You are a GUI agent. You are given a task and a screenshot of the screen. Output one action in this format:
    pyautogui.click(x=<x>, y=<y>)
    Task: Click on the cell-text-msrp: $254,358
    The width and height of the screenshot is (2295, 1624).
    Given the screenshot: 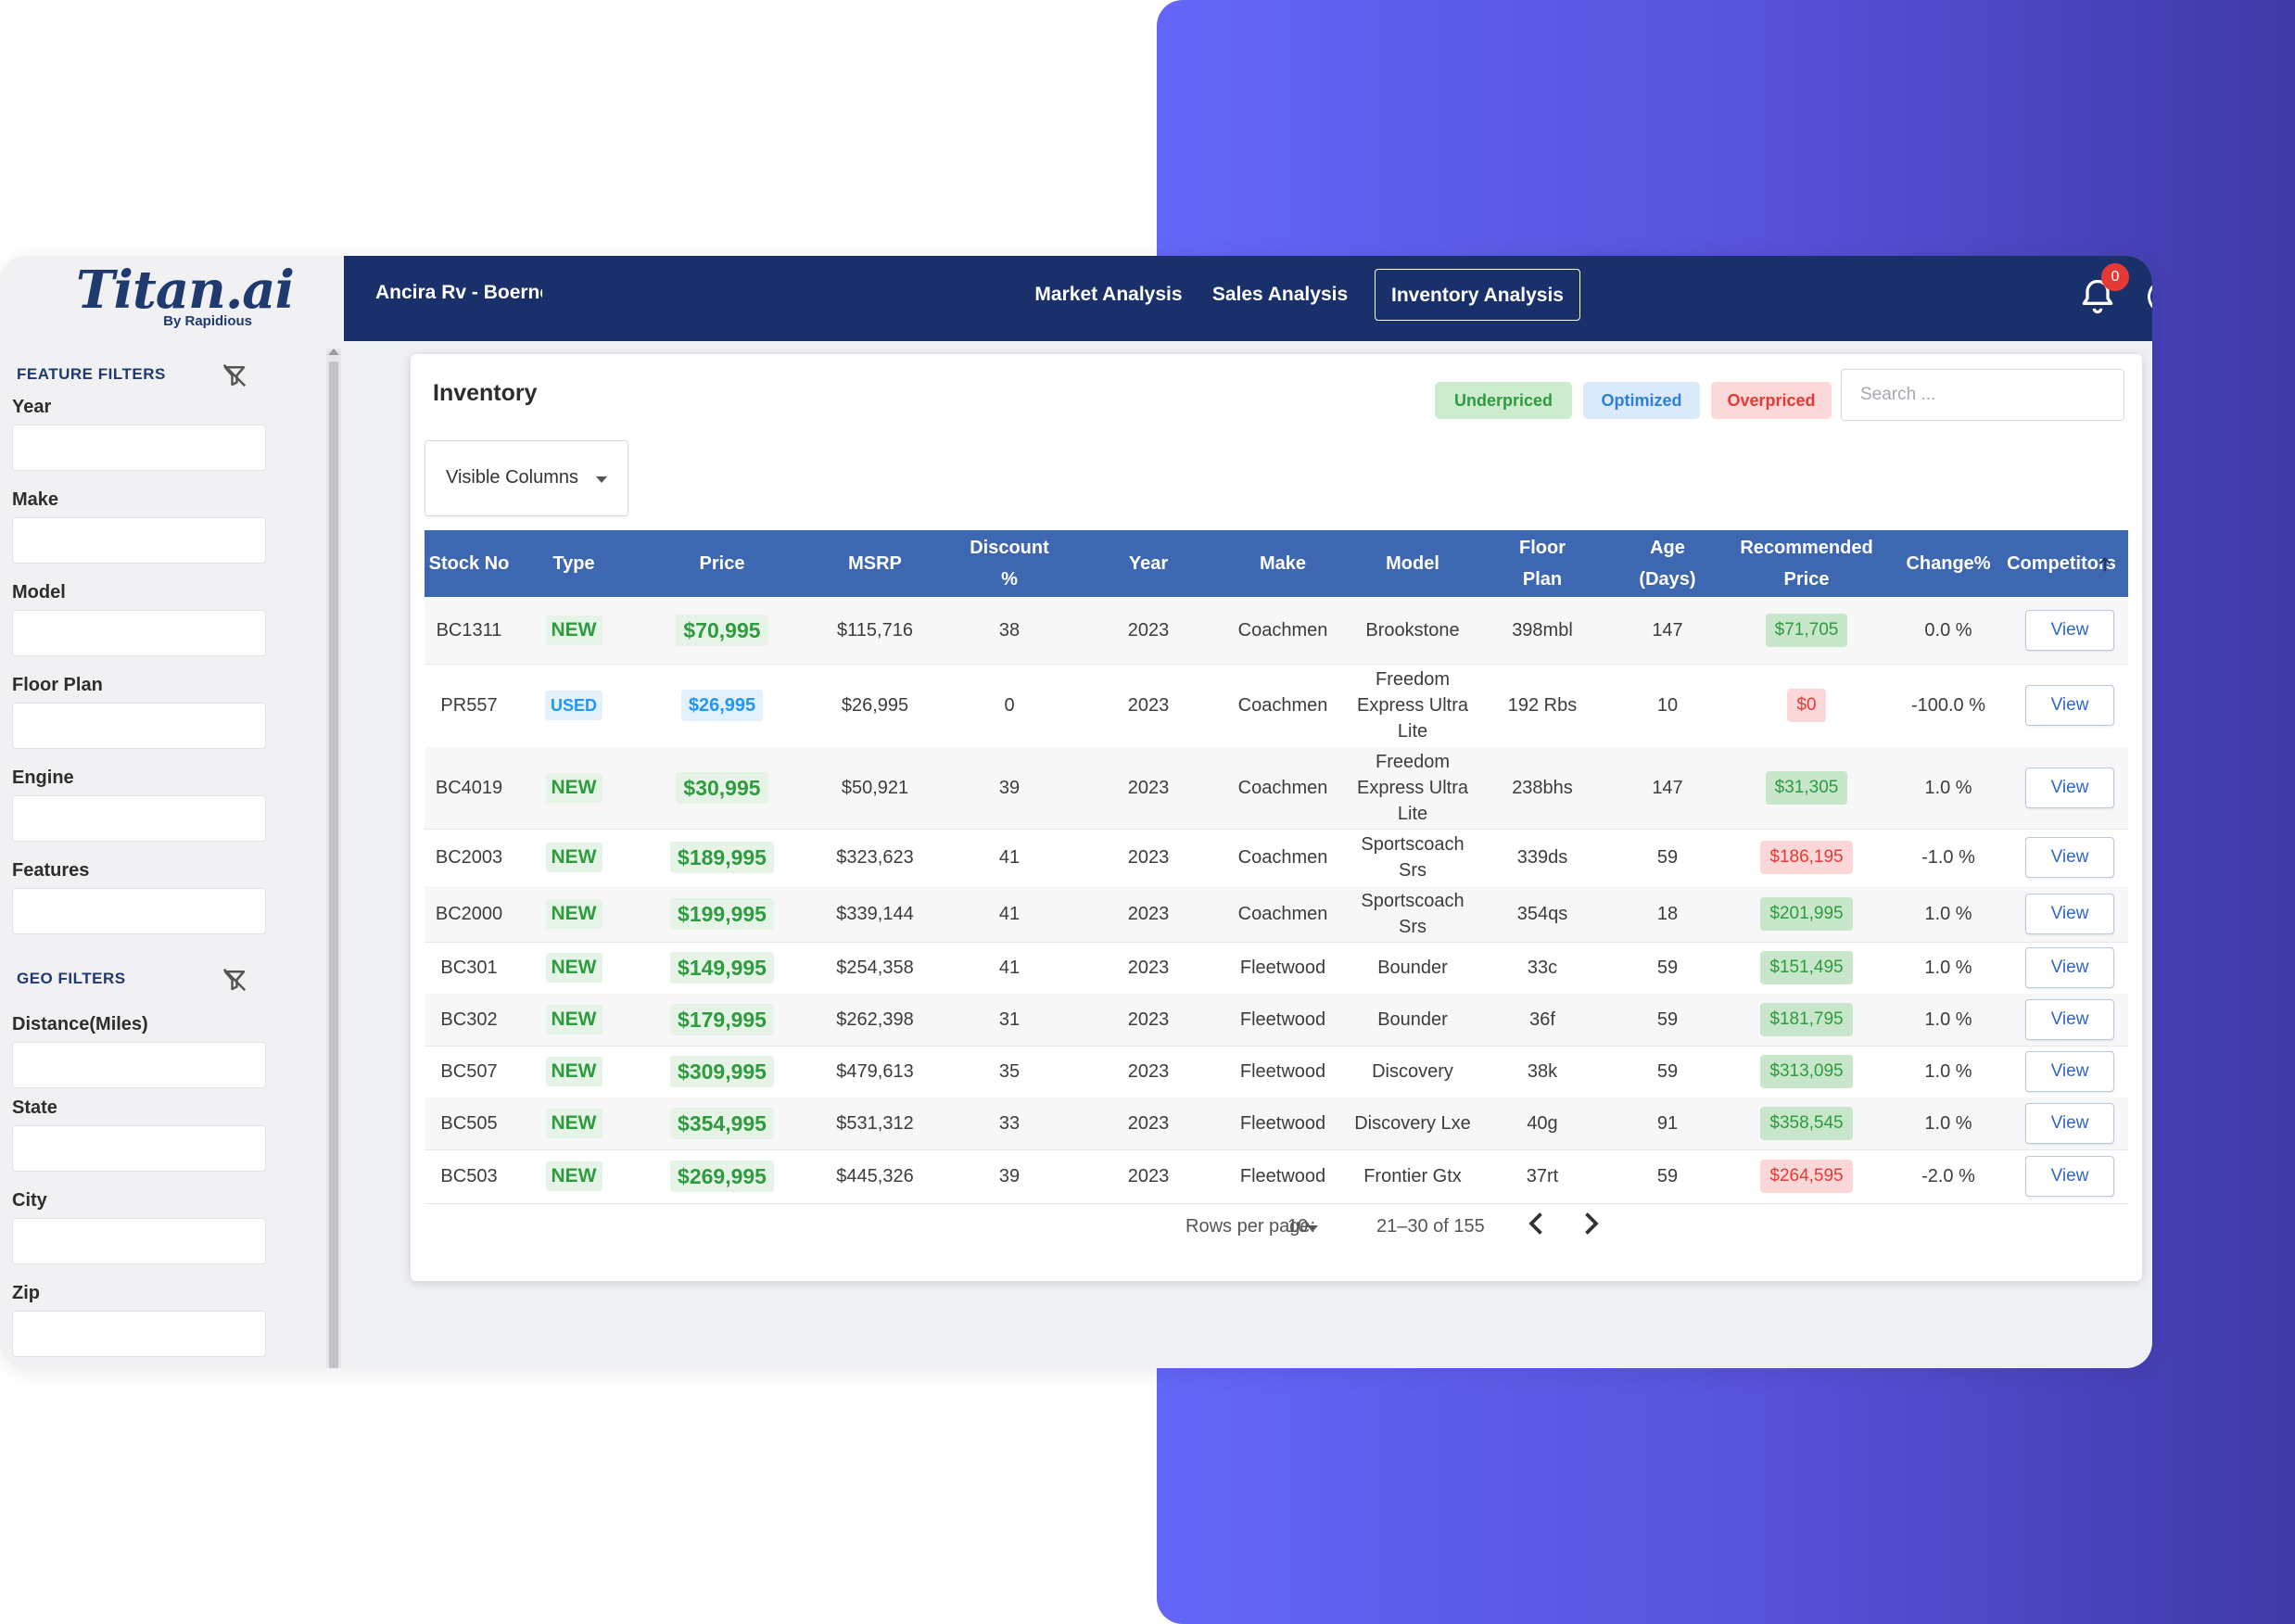 What is the action you would take?
    pyautogui.click(x=875, y=968)
    